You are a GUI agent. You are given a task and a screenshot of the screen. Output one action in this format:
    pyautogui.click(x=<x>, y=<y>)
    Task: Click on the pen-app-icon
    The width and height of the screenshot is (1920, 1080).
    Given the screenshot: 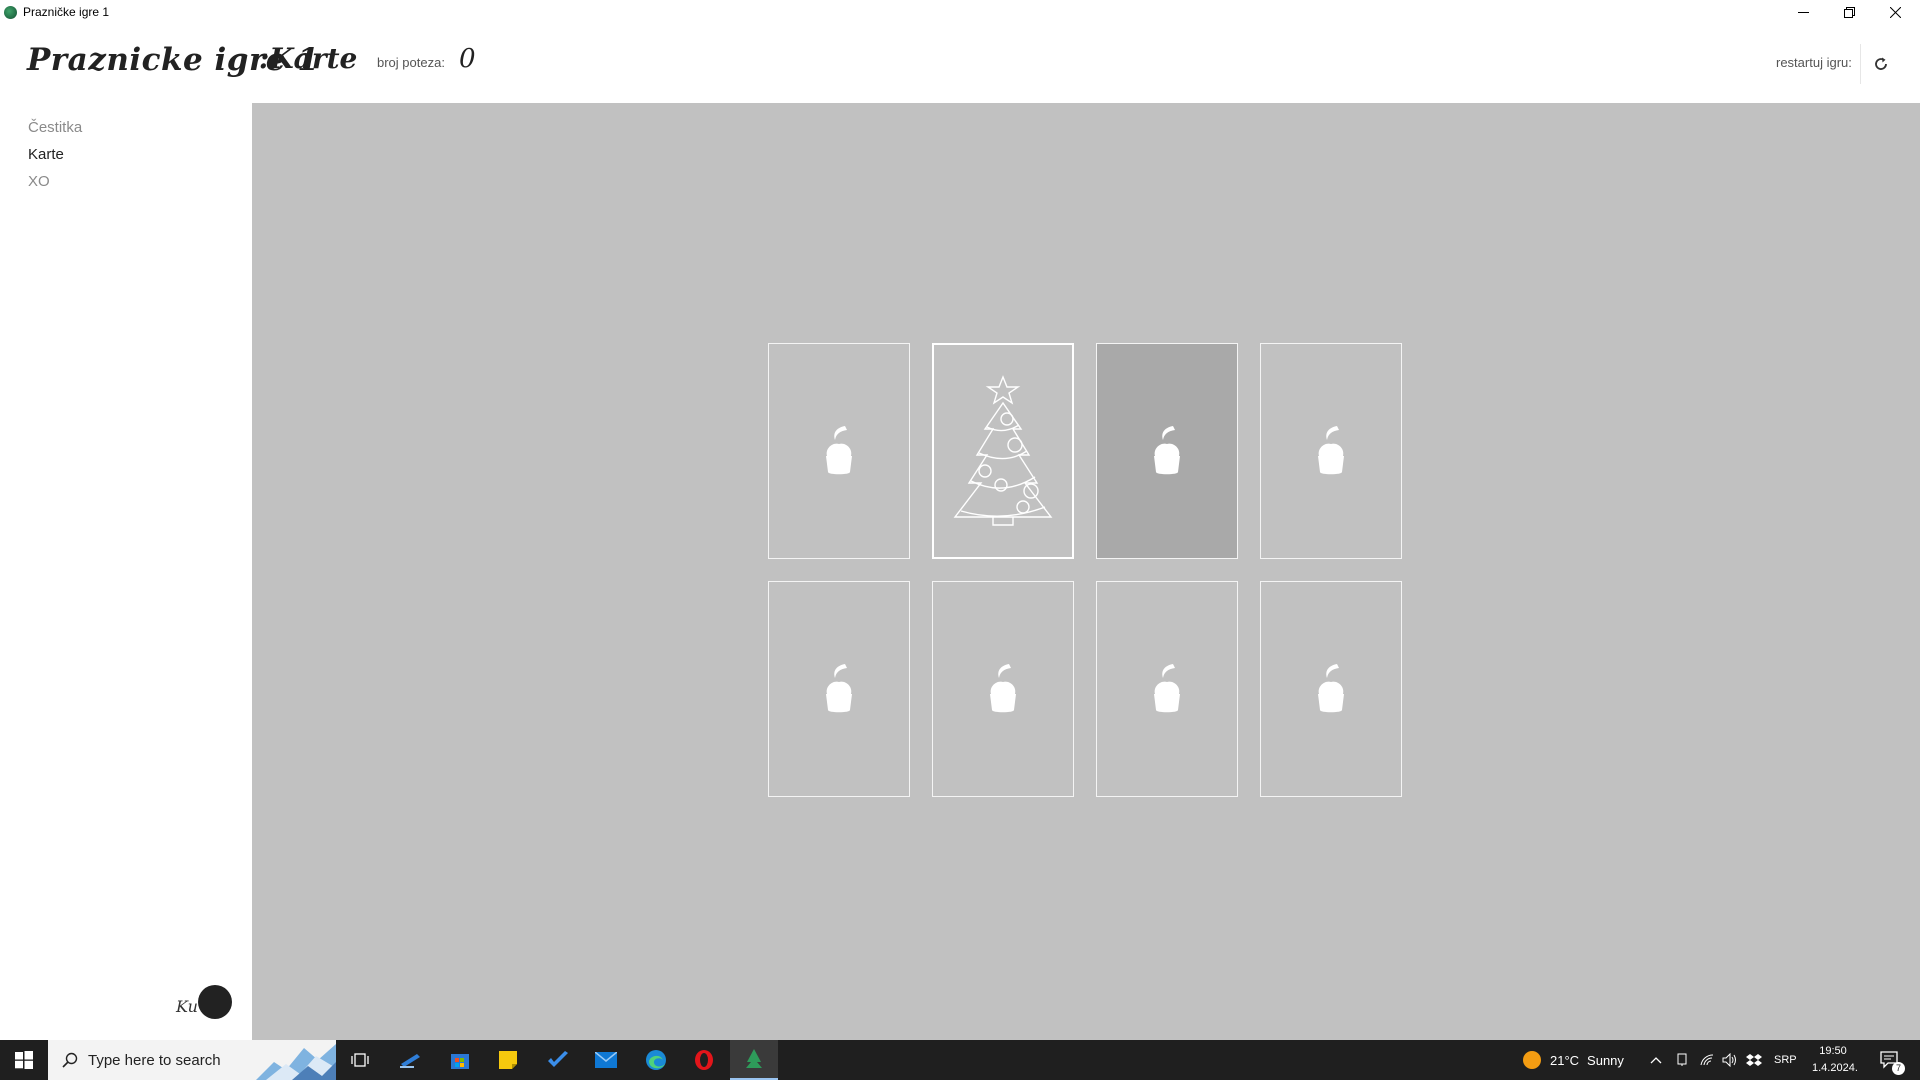 What is the action you would take?
    pyautogui.click(x=410, y=1061)
    